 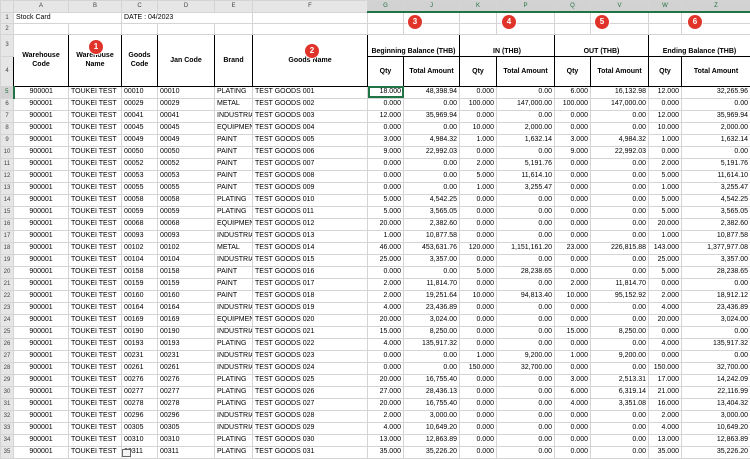 What do you see at coordinates (665, 6) in the screenshot?
I see `column-header: W` at bounding box center [665, 6].